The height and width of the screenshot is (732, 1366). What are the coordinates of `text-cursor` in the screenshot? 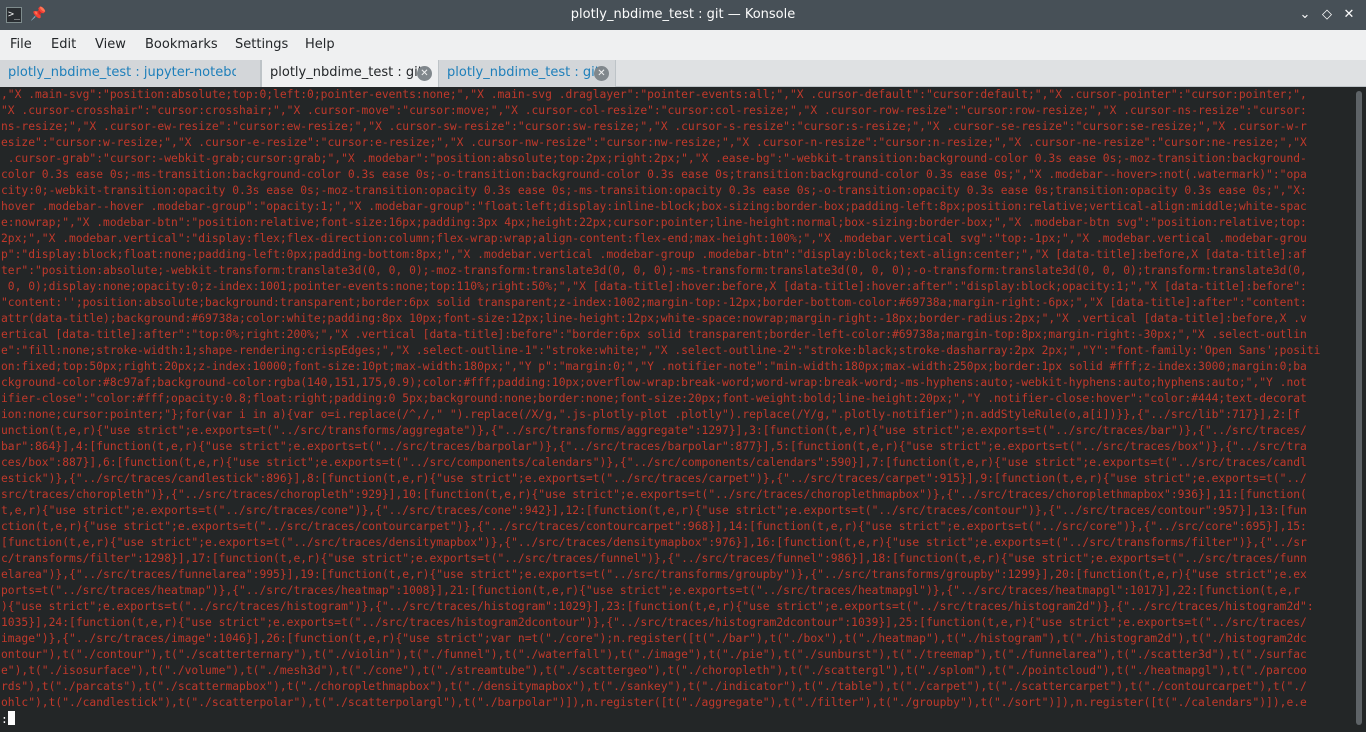 It's located at (11, 718).